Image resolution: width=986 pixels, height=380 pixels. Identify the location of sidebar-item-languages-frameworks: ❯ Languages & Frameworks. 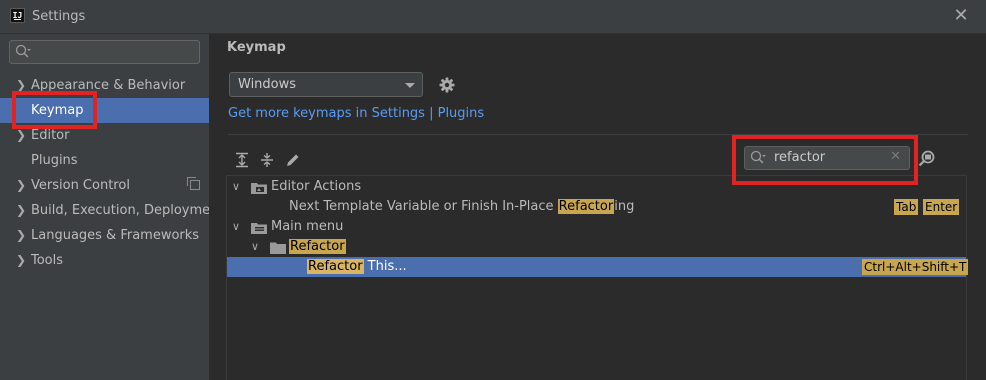
(104, 235).